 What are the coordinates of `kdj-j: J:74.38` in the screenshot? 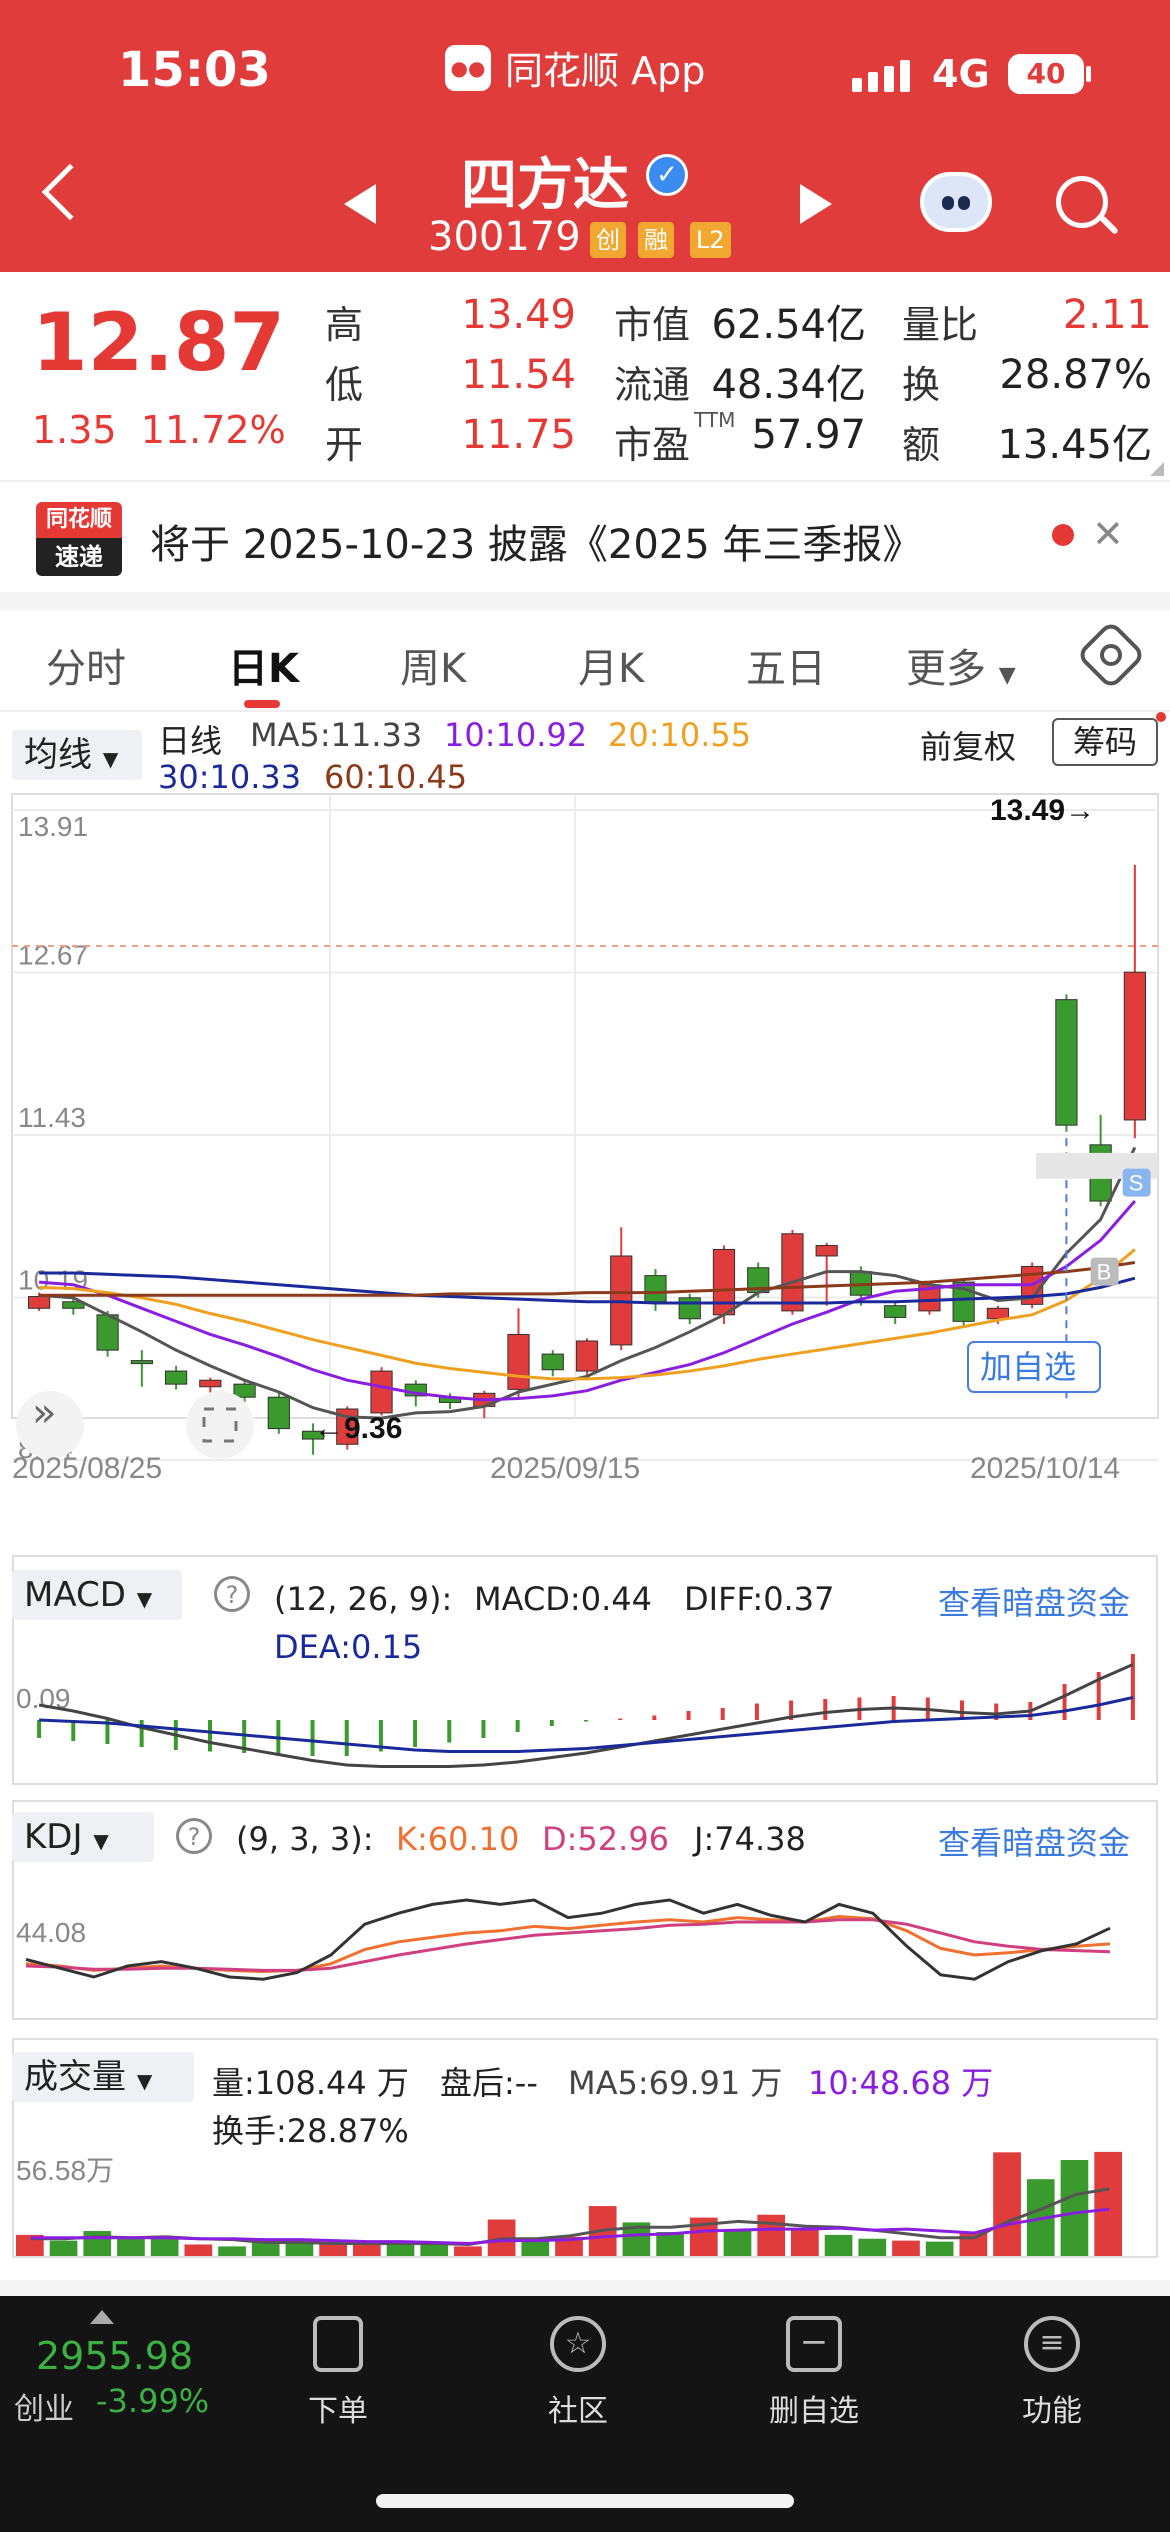 It's located at (750, 1839).